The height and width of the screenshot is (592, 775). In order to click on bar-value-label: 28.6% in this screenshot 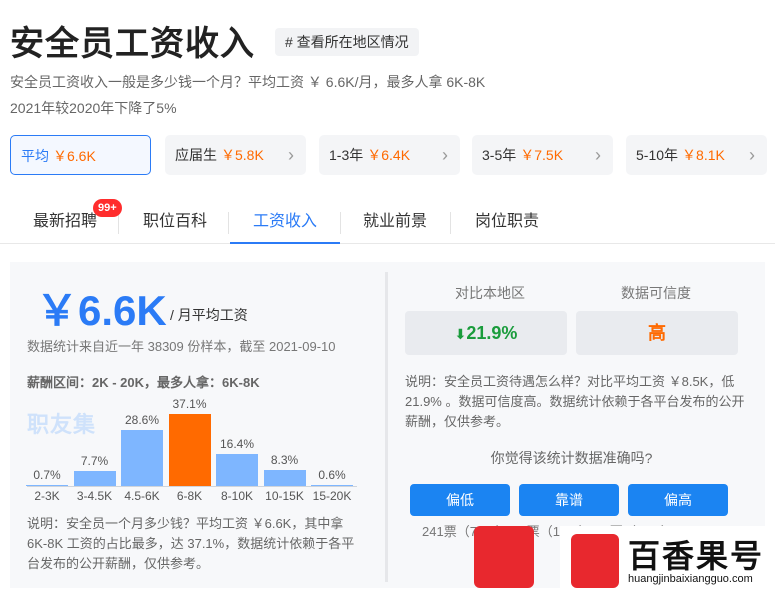, I will do `click(142, 420)`.